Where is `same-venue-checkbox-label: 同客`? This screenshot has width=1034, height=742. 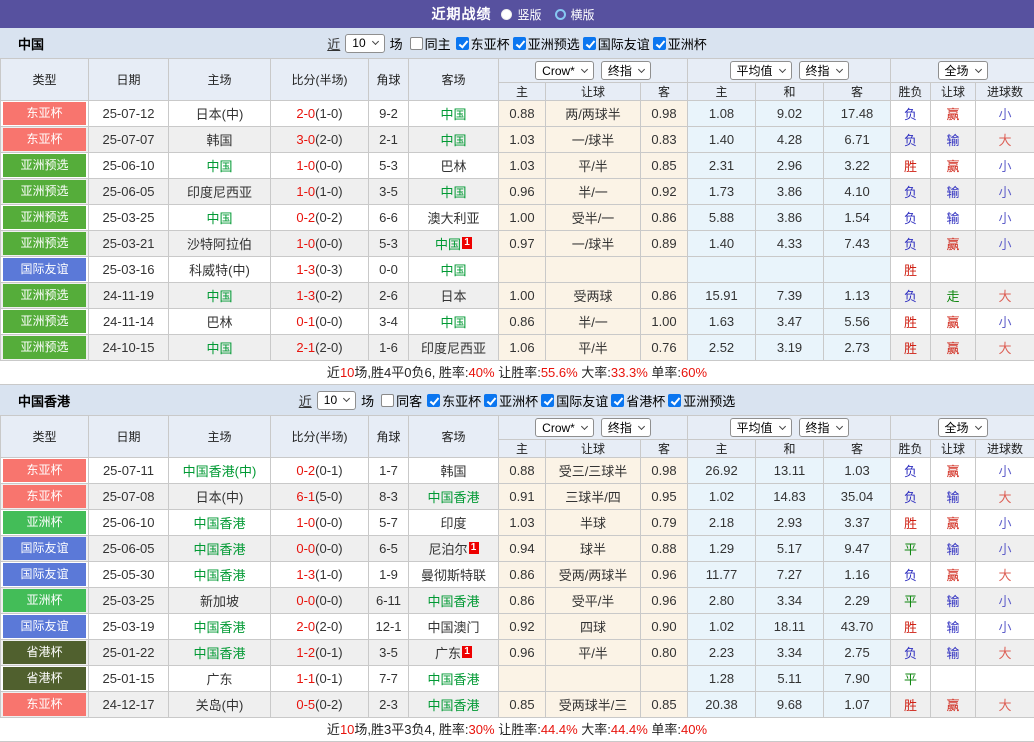 same-venue-checkbox-label: 同客 is located at coordinates (409, 400).